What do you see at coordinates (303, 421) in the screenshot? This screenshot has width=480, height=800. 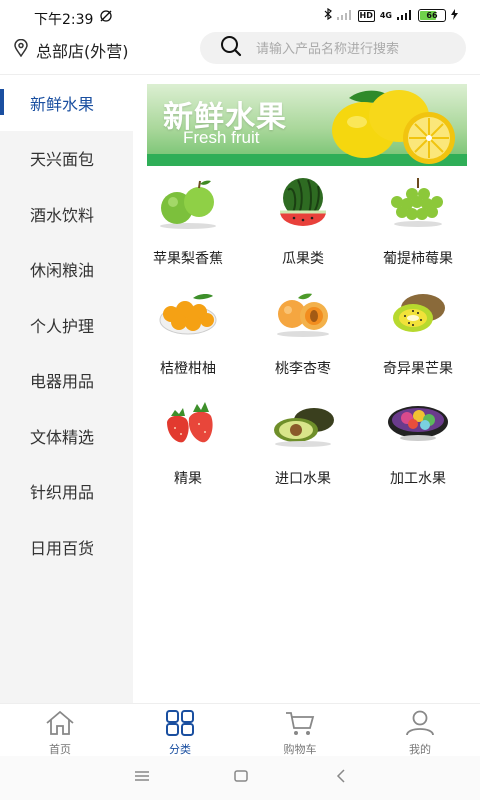 I see `avocado-icon` at bounding box center [303, 421].